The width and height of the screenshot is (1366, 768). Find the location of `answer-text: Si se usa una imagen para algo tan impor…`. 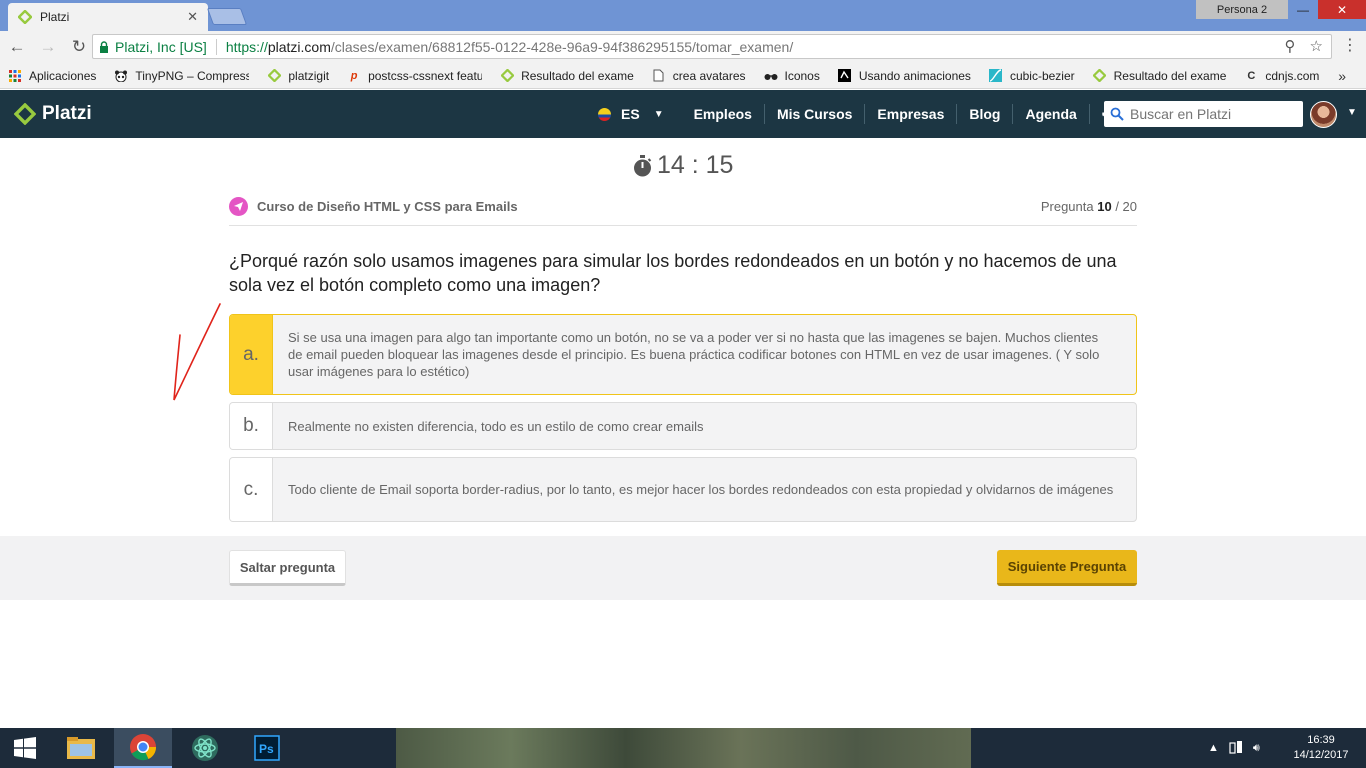

answer-text: Si se usa una imagen para algo tan impor… is located at coordinates (694, 354).